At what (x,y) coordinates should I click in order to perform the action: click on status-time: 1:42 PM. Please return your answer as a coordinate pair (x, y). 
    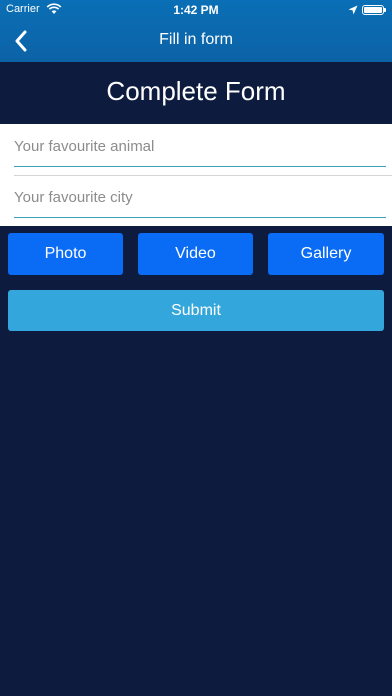
    Looking at the image, I should click on (196, 10).